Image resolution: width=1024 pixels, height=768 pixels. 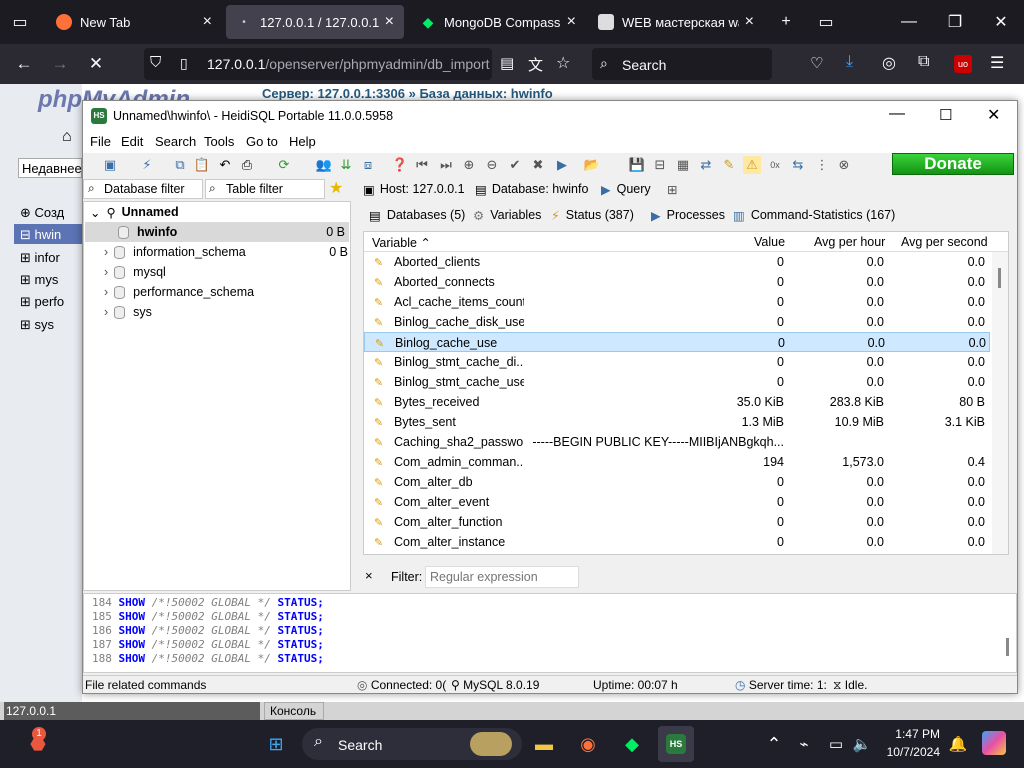 What do you see at coordinates (20, 22) in the screenshot?
I see `tab-overview-icon: ▭` at bounding box center [20, 22].